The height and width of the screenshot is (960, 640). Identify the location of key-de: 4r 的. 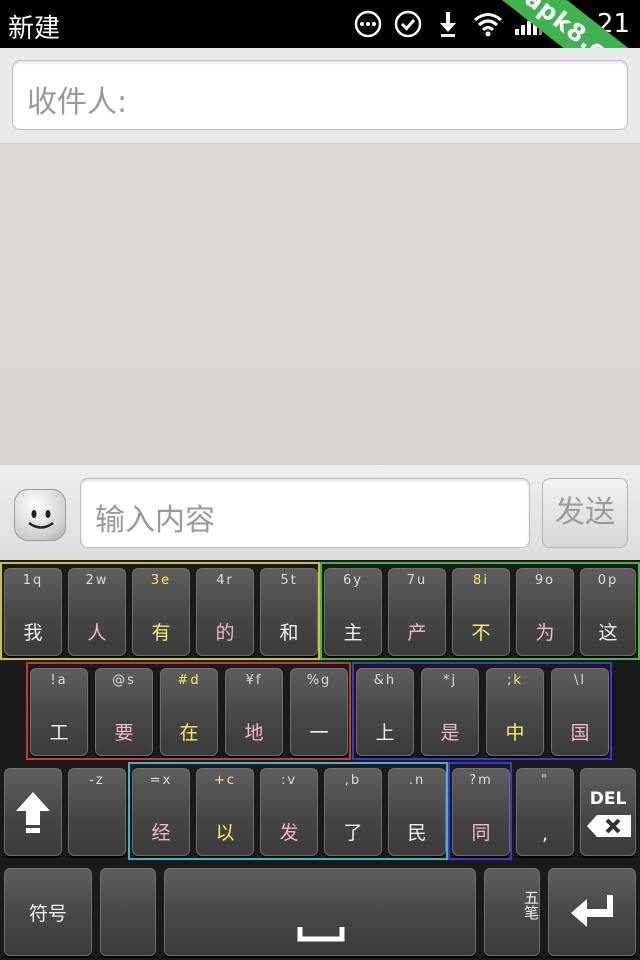
(225, 612).